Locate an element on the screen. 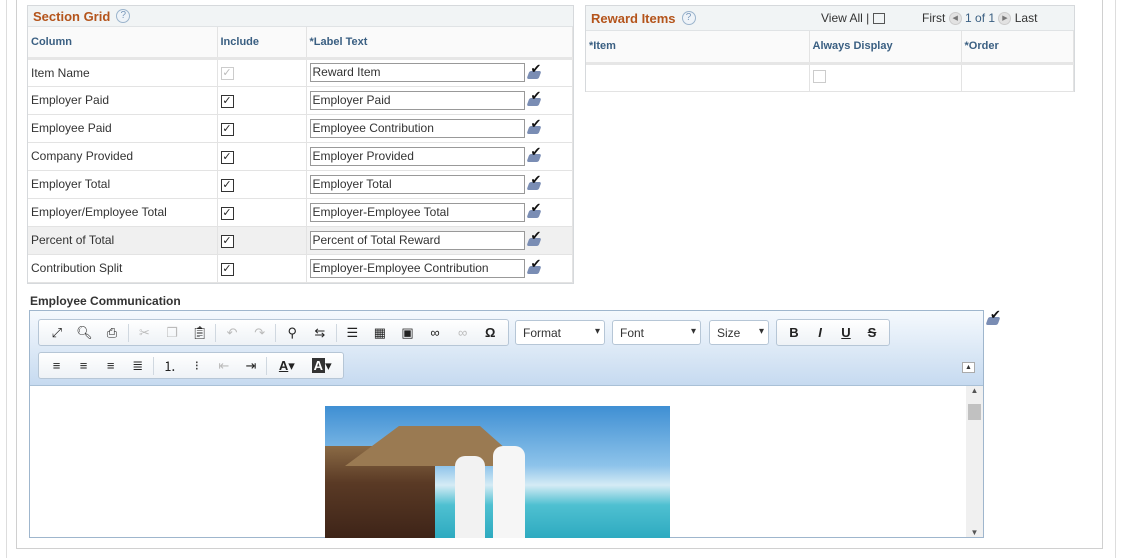 Image resolution: width=1122 pixels, height=560 pixels. label-text-input: Employer Provided is located at coordinates (417, 156).